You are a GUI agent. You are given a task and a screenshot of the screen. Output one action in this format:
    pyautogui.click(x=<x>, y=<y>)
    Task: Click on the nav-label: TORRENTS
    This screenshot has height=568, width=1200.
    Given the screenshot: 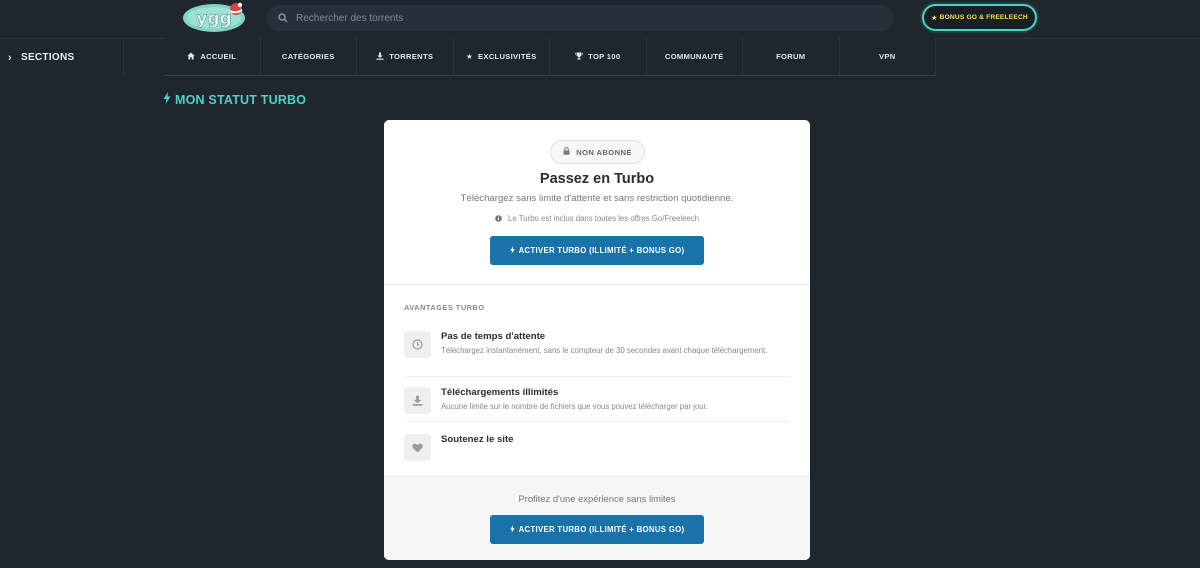 What is the action you would take?
    pyautogui.click(x=411, y=56)
    